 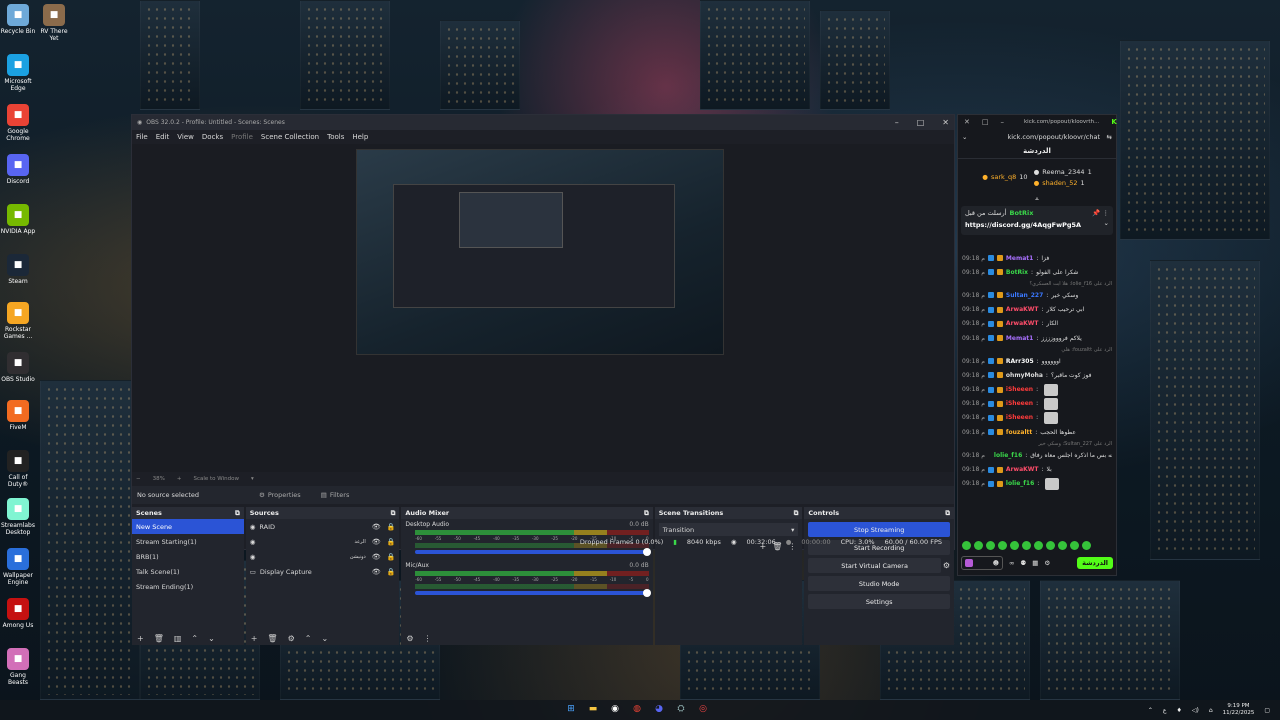 What do you see at coordinates (659, 709) in the screenshot?
I see `discord-icon: ◕` at bounding box center [659, 709].